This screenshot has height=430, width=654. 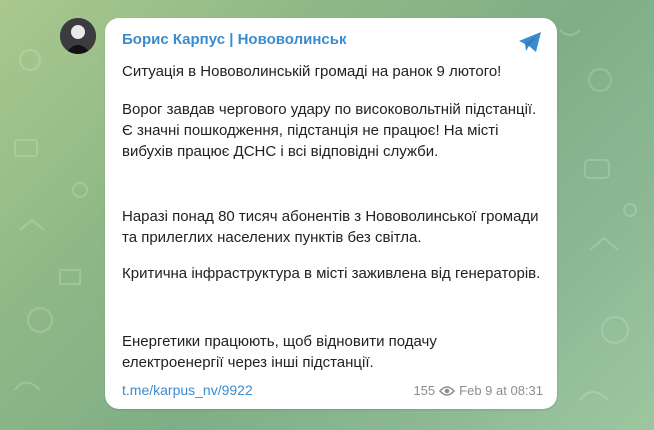 I want to click on avatar-photo, so click(x=78, y=36).